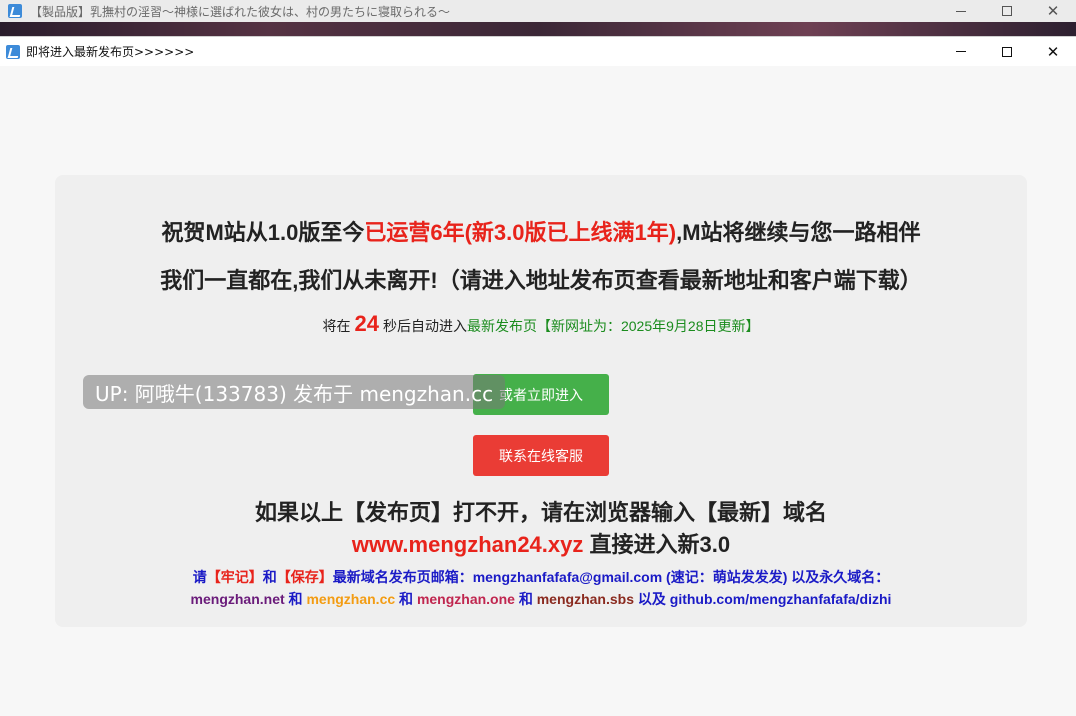  Describe the element at coordinates (240, 11) in the screenshot. I see `background-window-title: 【製品版】乳撫村の淫習～神様に選ばれた彼女は、村の男たちに寝取られる～` at that location.